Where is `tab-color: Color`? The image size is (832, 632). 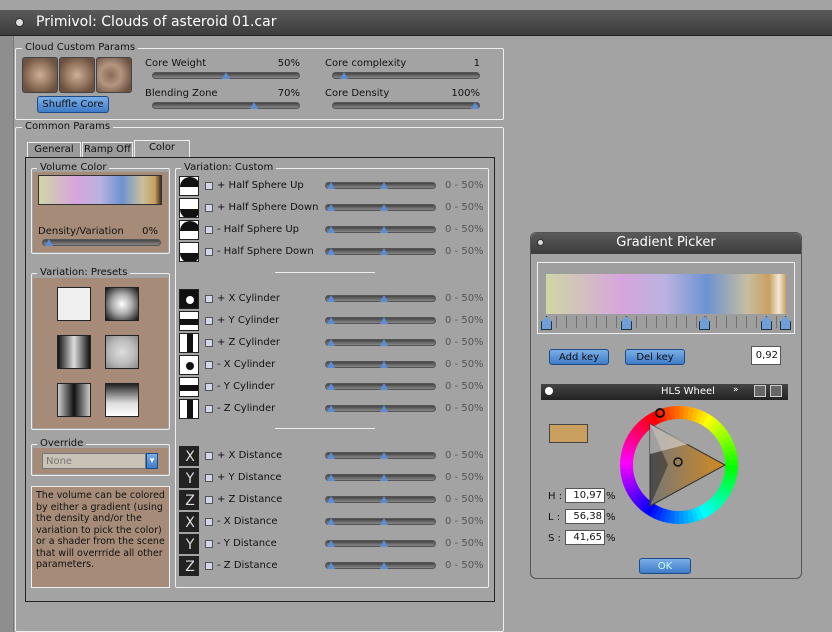
tab-color: Color is located at coordinates (162, 149).